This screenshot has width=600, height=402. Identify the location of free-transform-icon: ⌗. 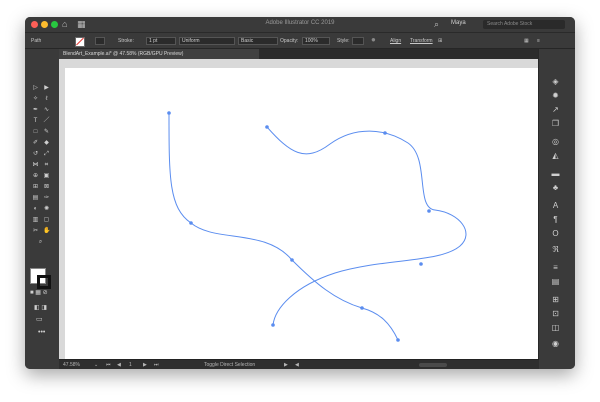
(46, 165).